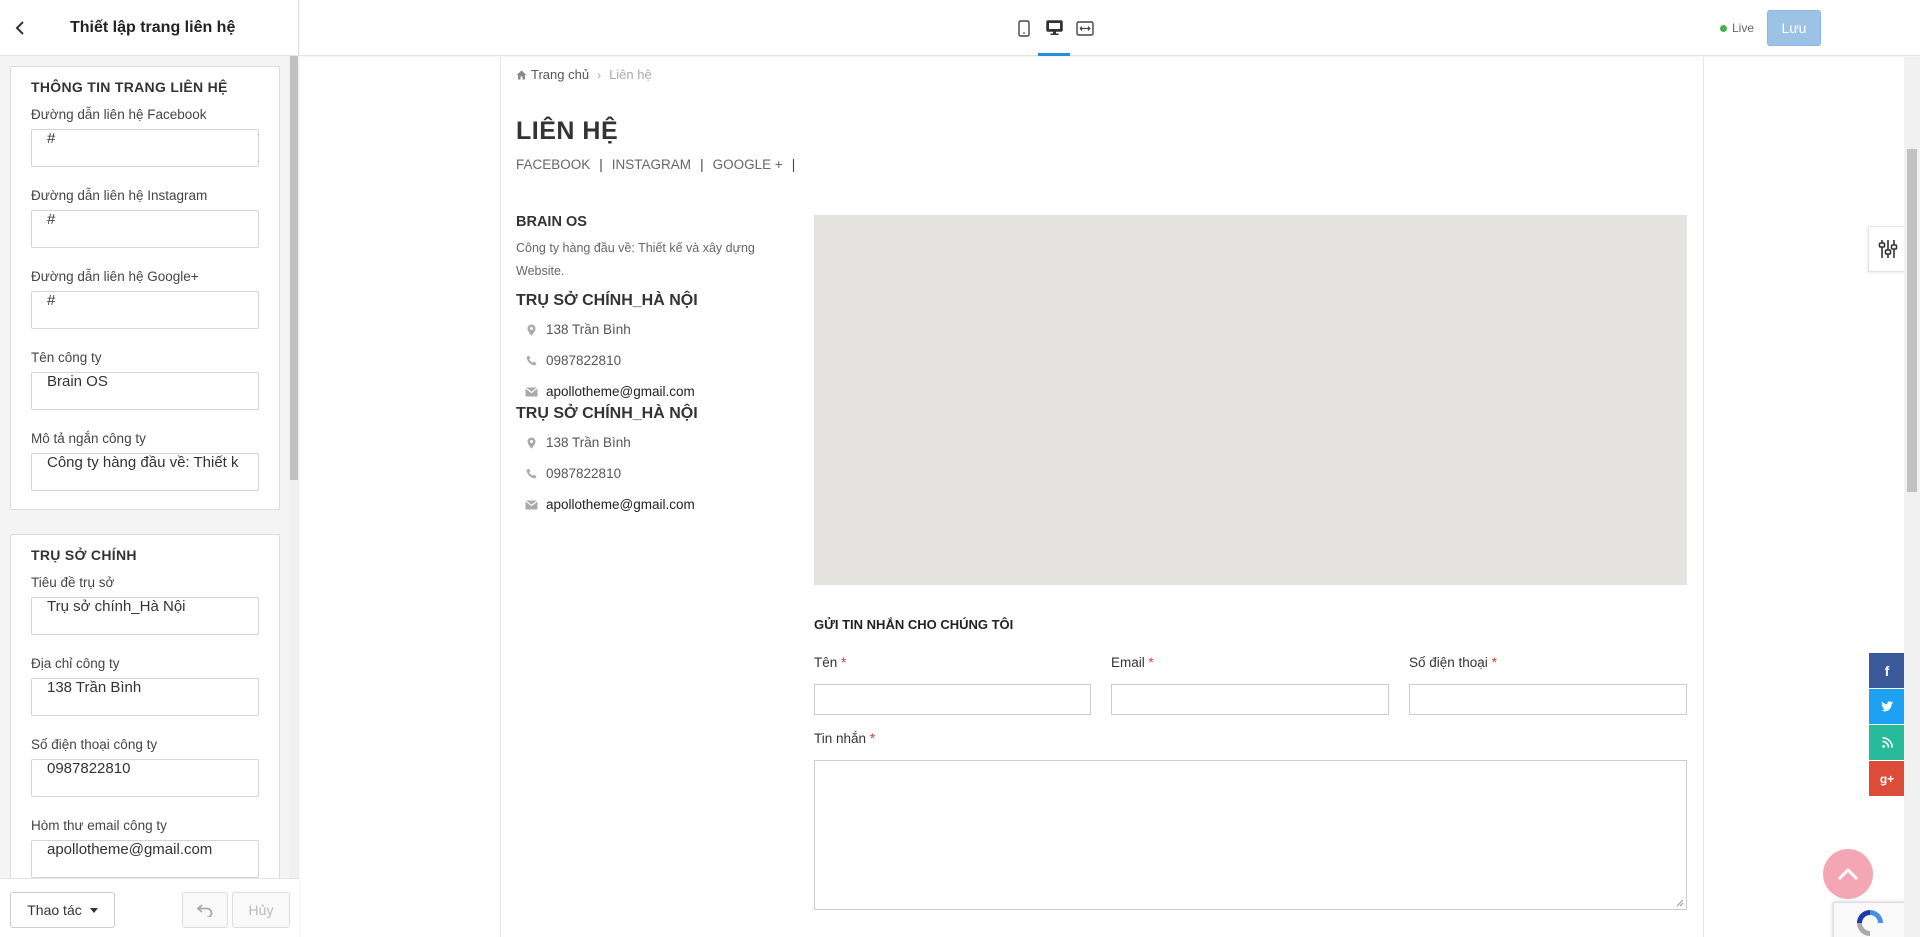 The image size is (1920, 937). I want to click on breadcrumb: Trang chủ › Liên hệ, so click(584, 74).